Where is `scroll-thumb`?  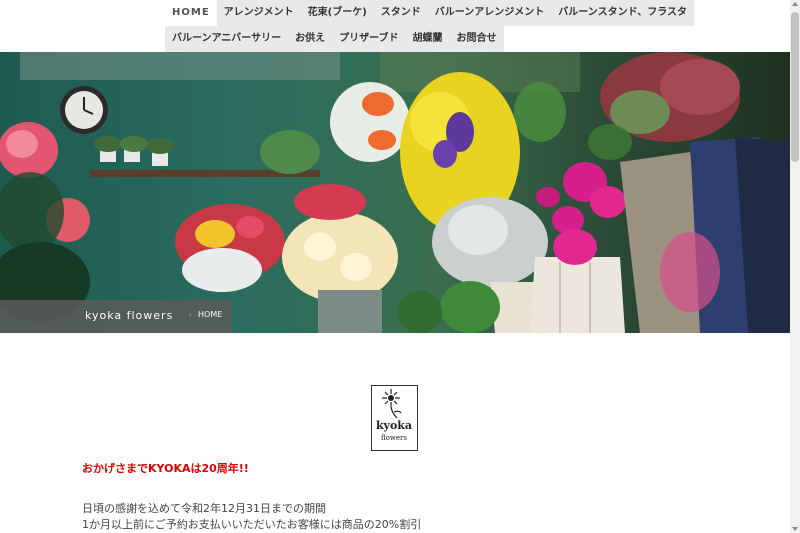 scroll-thumb is located at coordinates (795, 87).